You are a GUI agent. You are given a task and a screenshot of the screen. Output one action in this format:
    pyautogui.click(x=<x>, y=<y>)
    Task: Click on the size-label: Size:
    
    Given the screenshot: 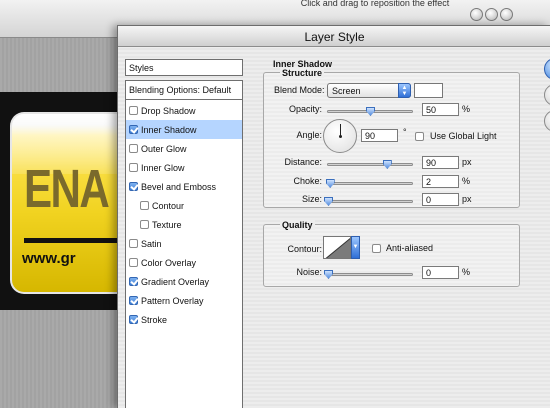 What is the action you would take?
    pyautogui.click(x=311, y=199)
    